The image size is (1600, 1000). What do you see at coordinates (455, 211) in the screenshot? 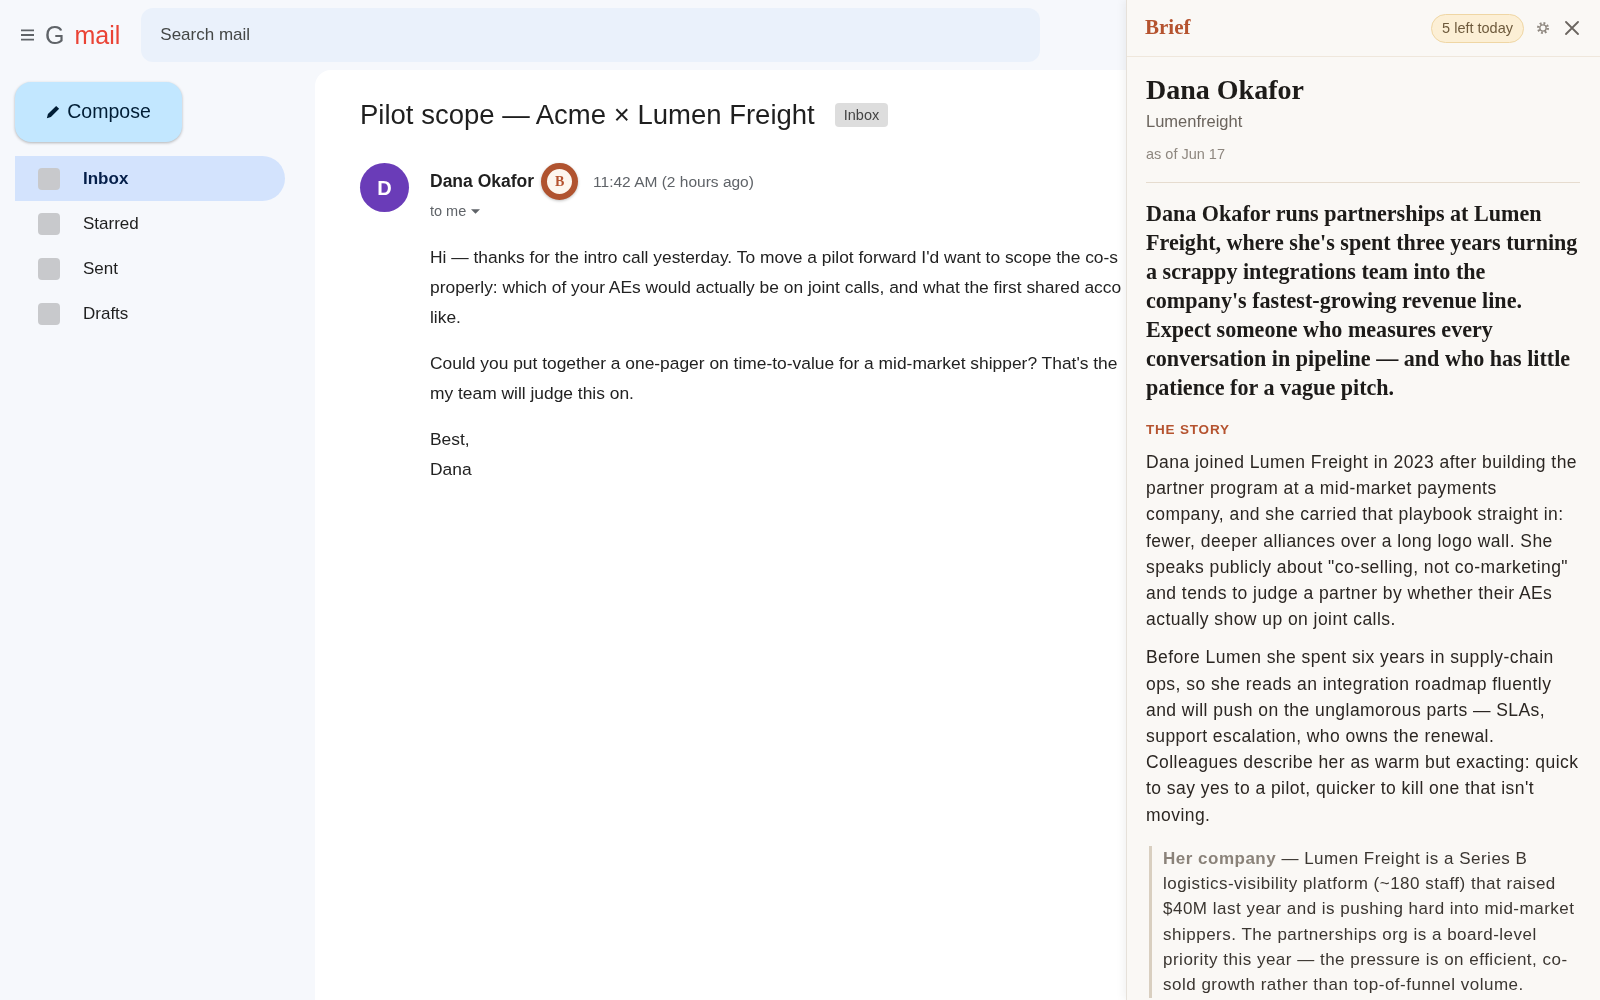
I see `recipient-toggle: to me` at bounding box center [455, 211].